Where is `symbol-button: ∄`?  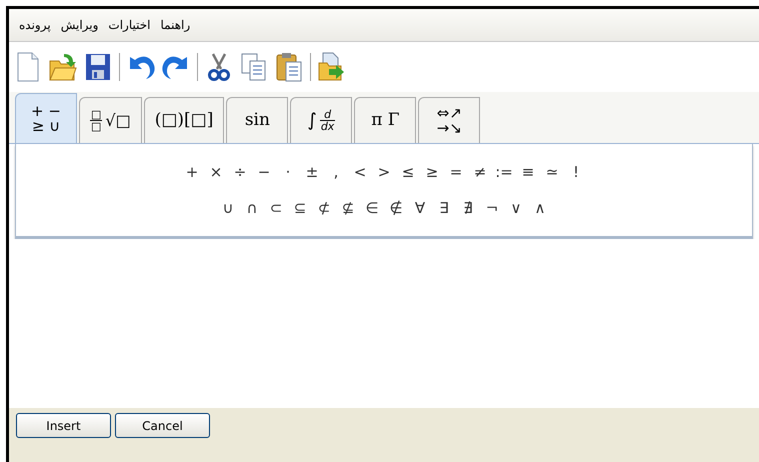
symbol-button: ∄ is located at coordinates (468, 208).